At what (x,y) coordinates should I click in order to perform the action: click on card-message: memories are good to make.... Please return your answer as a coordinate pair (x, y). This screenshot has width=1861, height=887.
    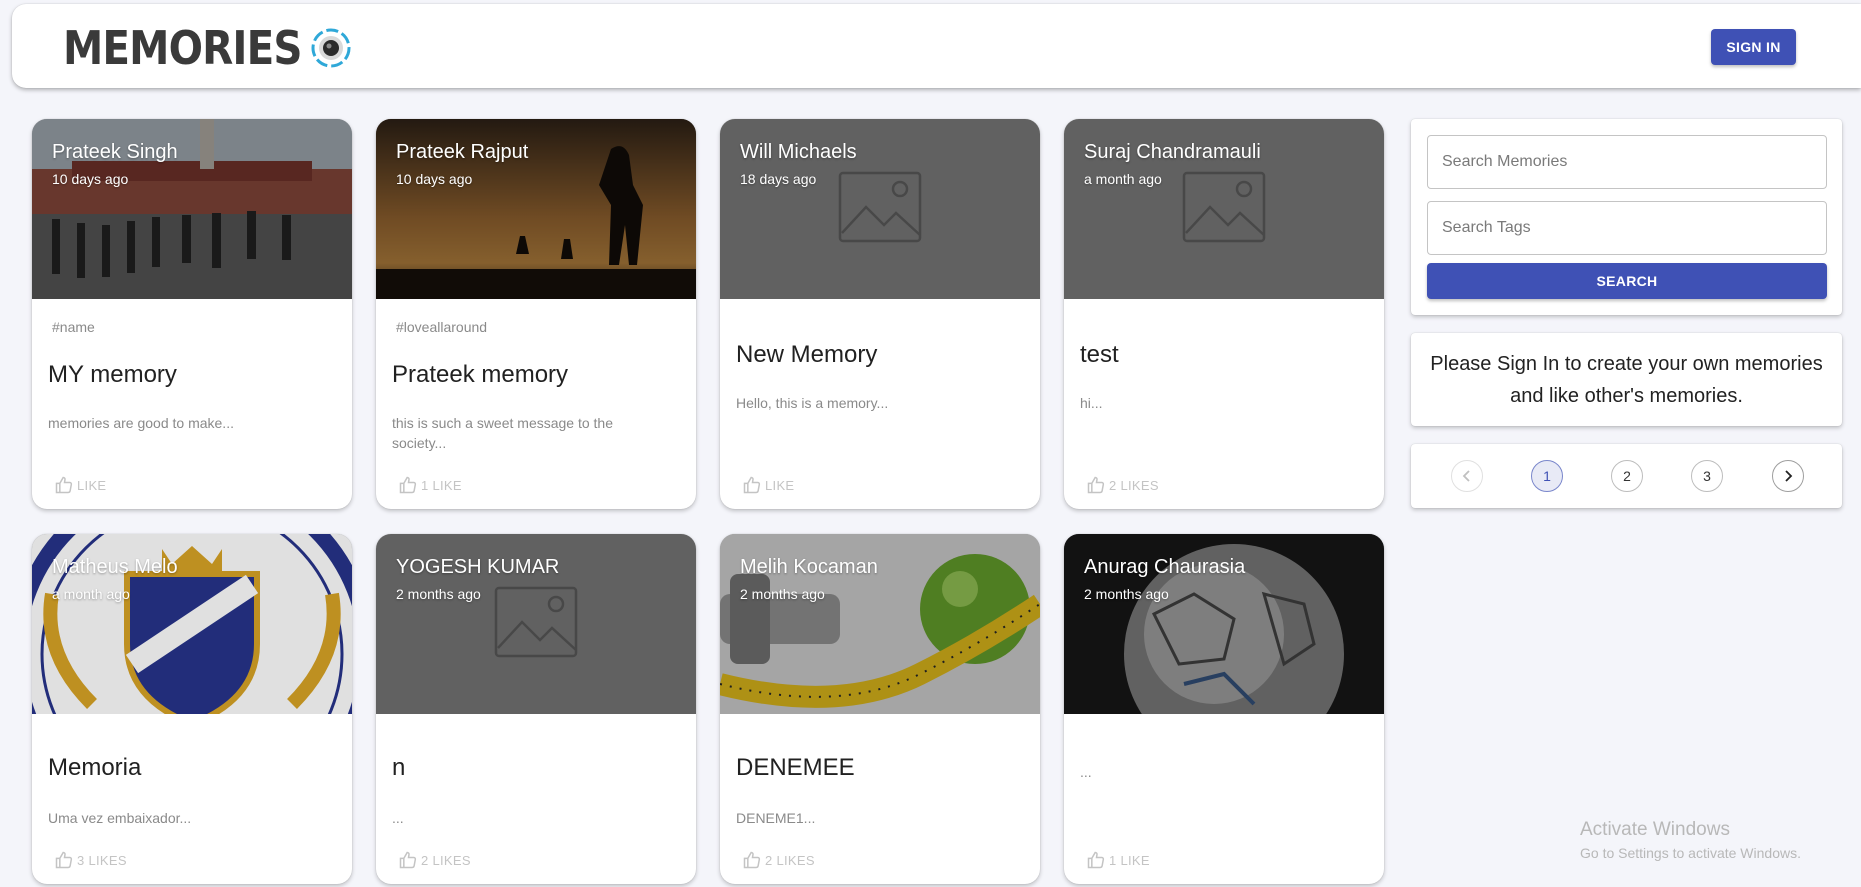
    Looking at the image, I should click on (141, 423).